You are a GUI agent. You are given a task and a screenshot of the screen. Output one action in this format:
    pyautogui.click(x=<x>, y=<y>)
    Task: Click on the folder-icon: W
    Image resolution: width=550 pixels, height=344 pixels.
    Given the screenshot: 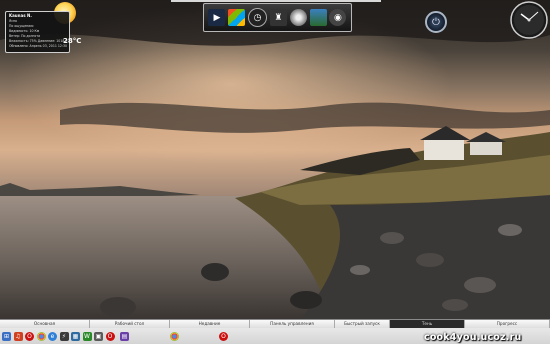 What is the action you would take?
    pyautogui.click(x=87, y=336)
    